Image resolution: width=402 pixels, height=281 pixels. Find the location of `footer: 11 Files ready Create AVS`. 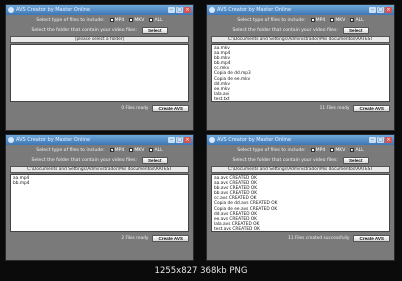

footer: 11 Files ready Create AVS is located at coordinates (300, 108).